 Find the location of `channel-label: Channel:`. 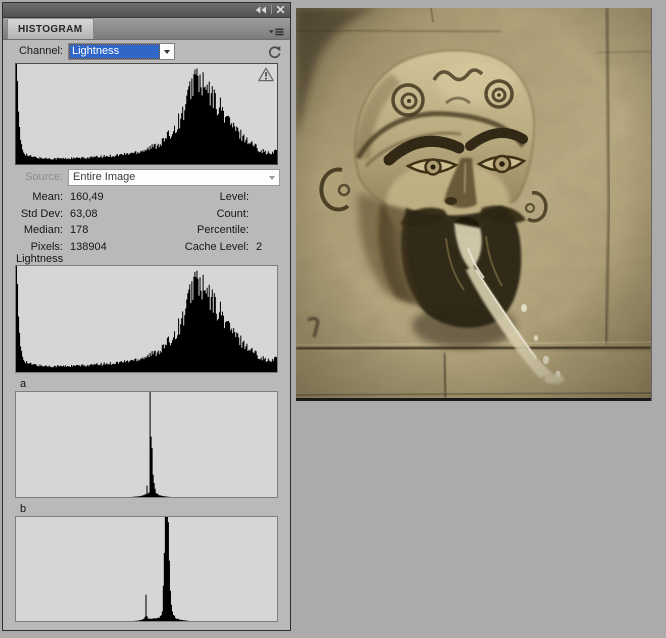

channel-label: Channel: is located at coordinates (40, 51).